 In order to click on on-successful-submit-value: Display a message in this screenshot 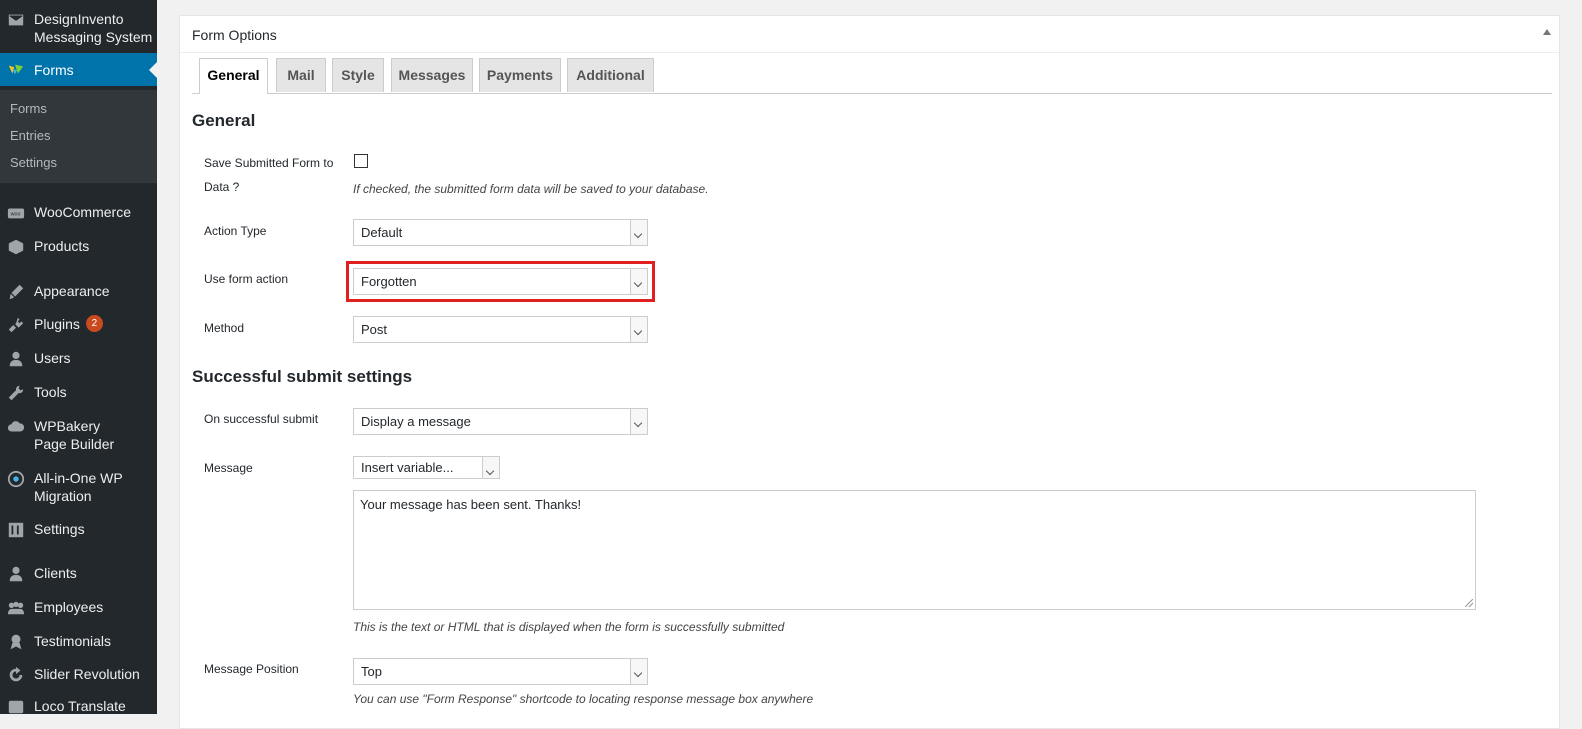, I will do `click(416, 421)`.